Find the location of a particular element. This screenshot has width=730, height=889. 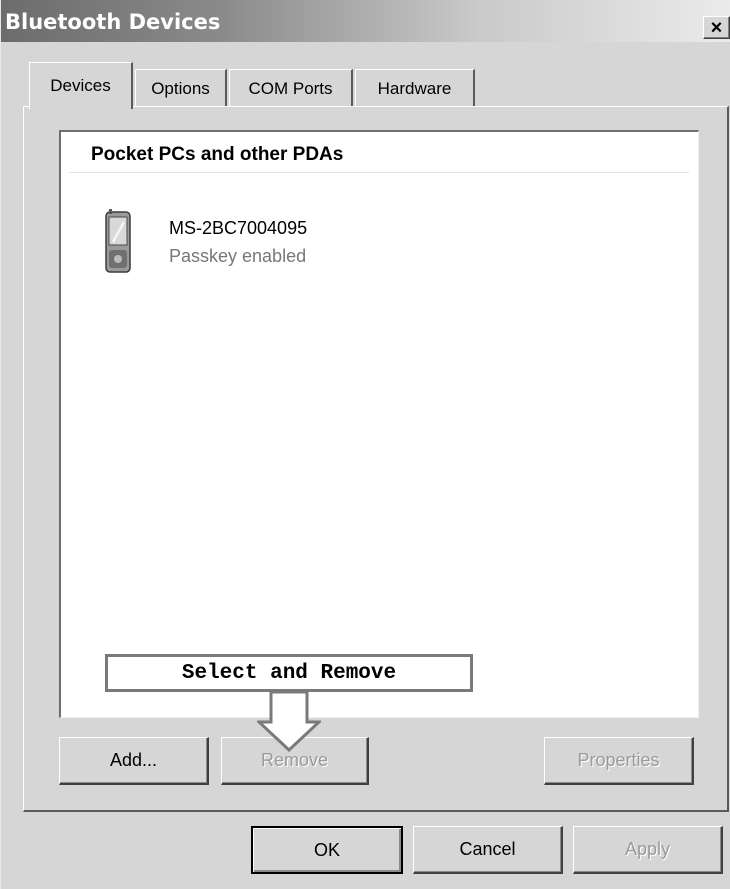

tab-hardware: Hardware is located at coordinates (415, 88).